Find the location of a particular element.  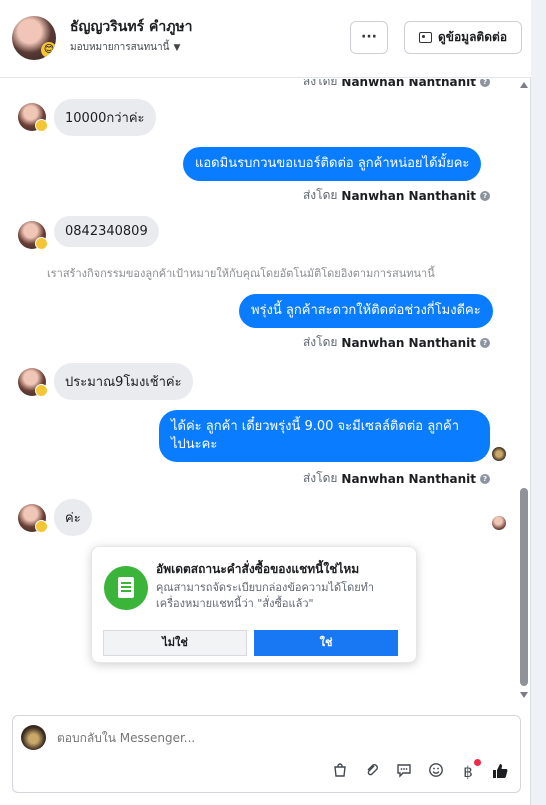

contact-name: ธัญญวรินทร์ คำภูษา is located at coordinates (131, 27).